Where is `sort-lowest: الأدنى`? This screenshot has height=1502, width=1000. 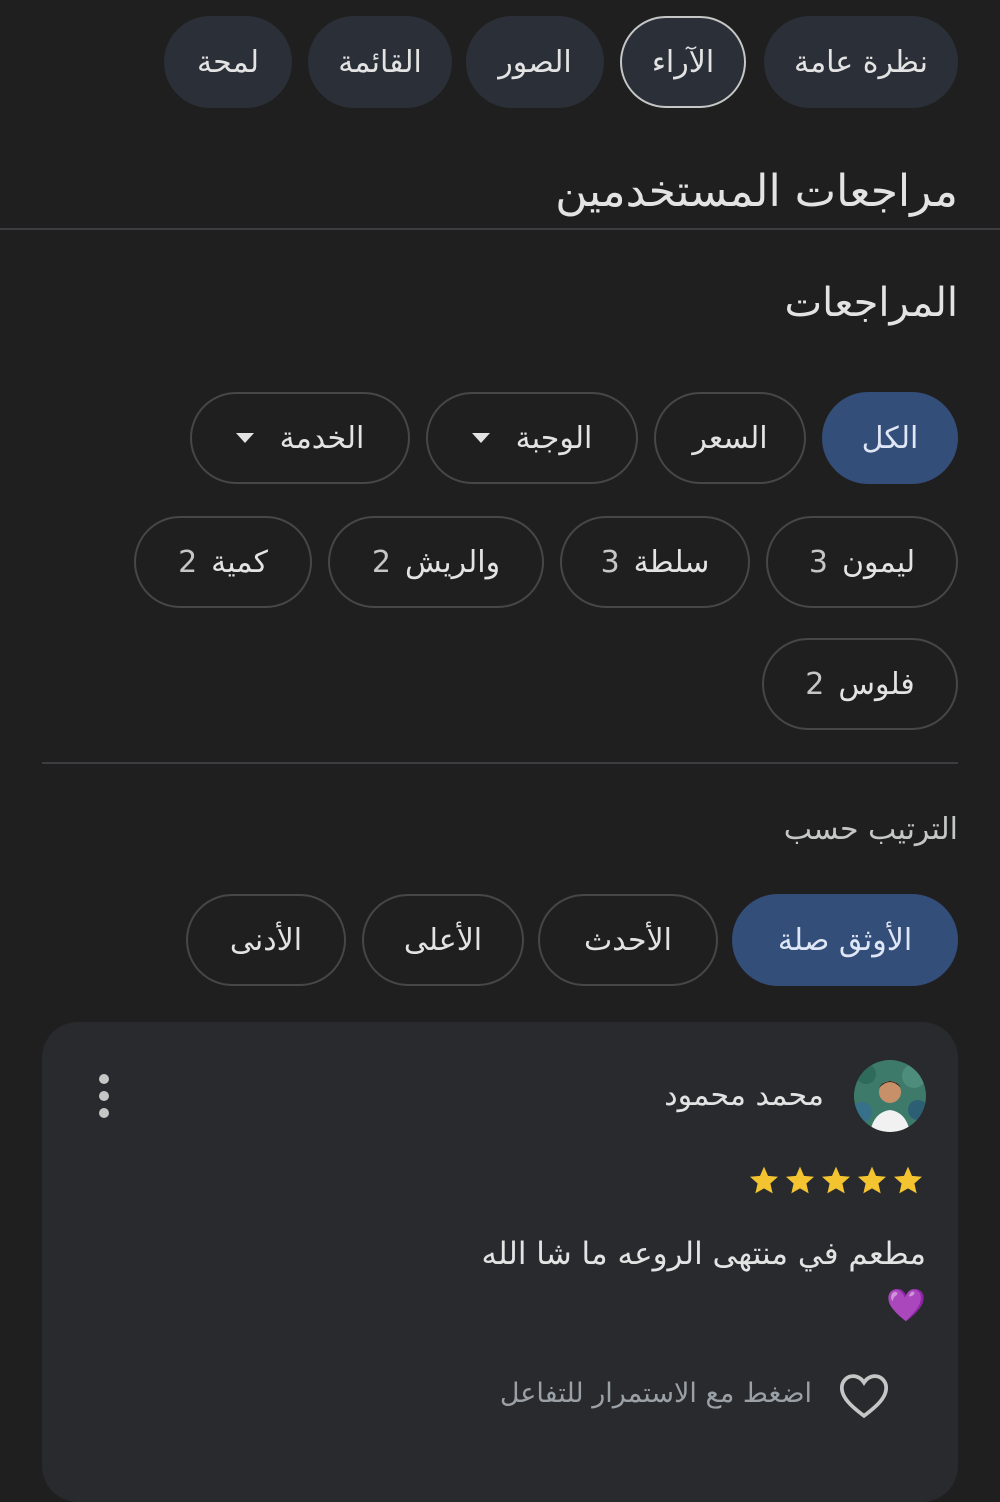
sort-lowest: الأدنى is located at coordinates (266, 940).